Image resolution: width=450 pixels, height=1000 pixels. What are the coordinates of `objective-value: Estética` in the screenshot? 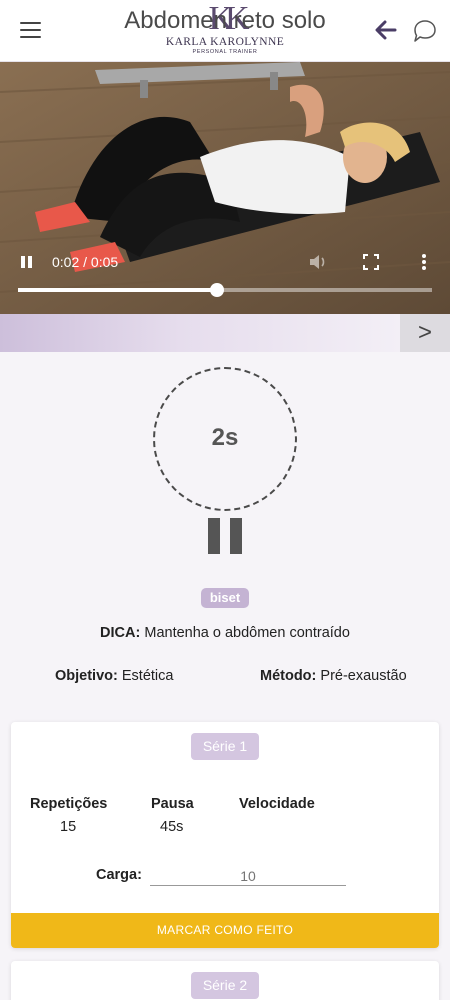 It's located at (147, 676).